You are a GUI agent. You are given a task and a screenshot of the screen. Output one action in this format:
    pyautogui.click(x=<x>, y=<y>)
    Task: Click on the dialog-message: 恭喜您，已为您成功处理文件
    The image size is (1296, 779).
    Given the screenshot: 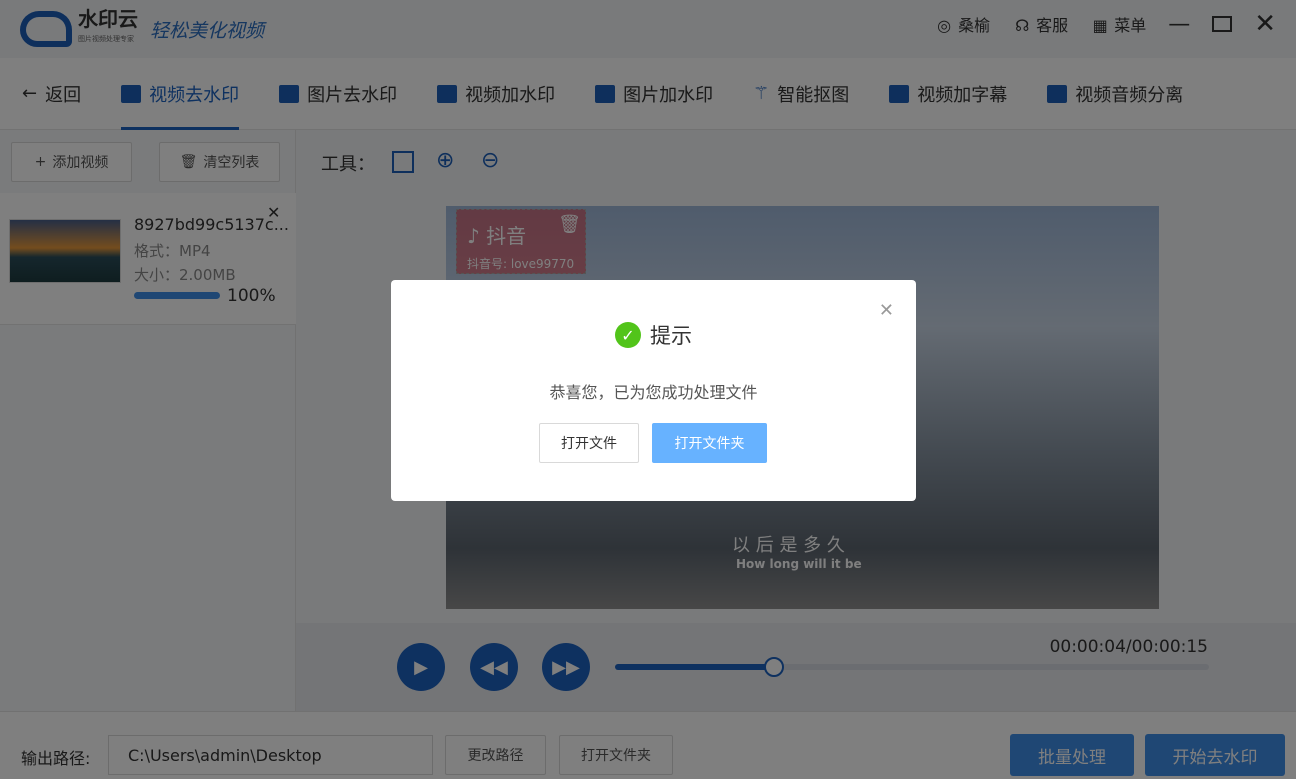 What is the action you would take?
    pyautogui.click(x=653, y=392)
    